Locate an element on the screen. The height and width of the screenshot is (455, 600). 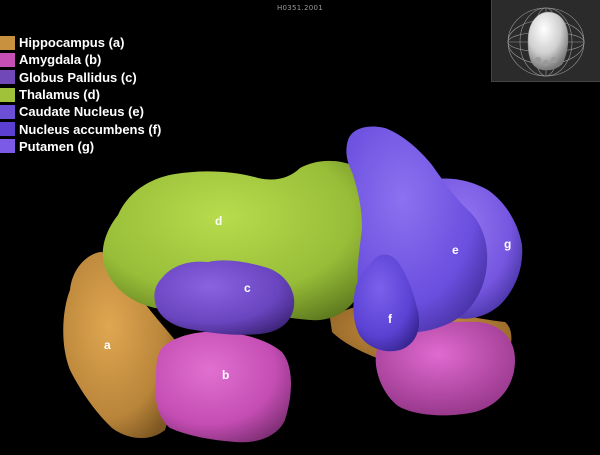
legend-item: Thalamus (d) is located at coordinates (80, 94).